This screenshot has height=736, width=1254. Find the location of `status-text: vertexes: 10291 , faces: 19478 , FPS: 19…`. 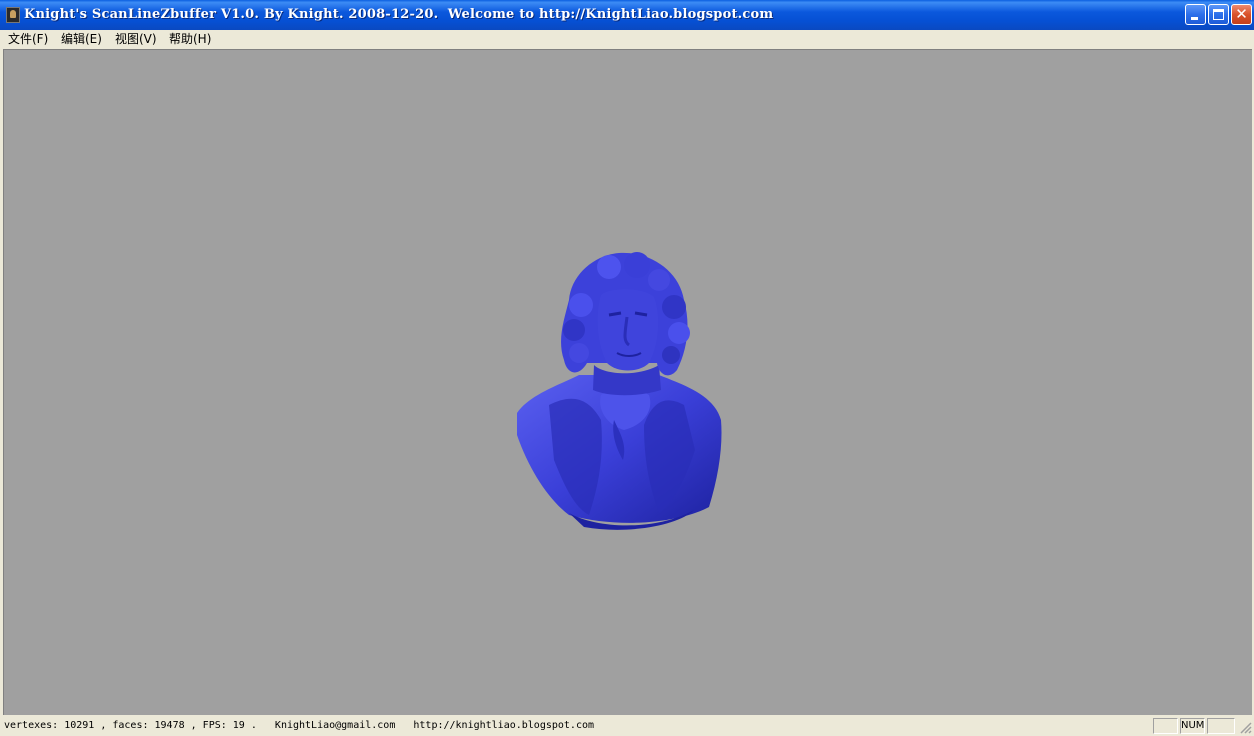

status-text: vertexes: 10291 , faces: 19478 , FPS: 19… is located at coordinates (299, 725).